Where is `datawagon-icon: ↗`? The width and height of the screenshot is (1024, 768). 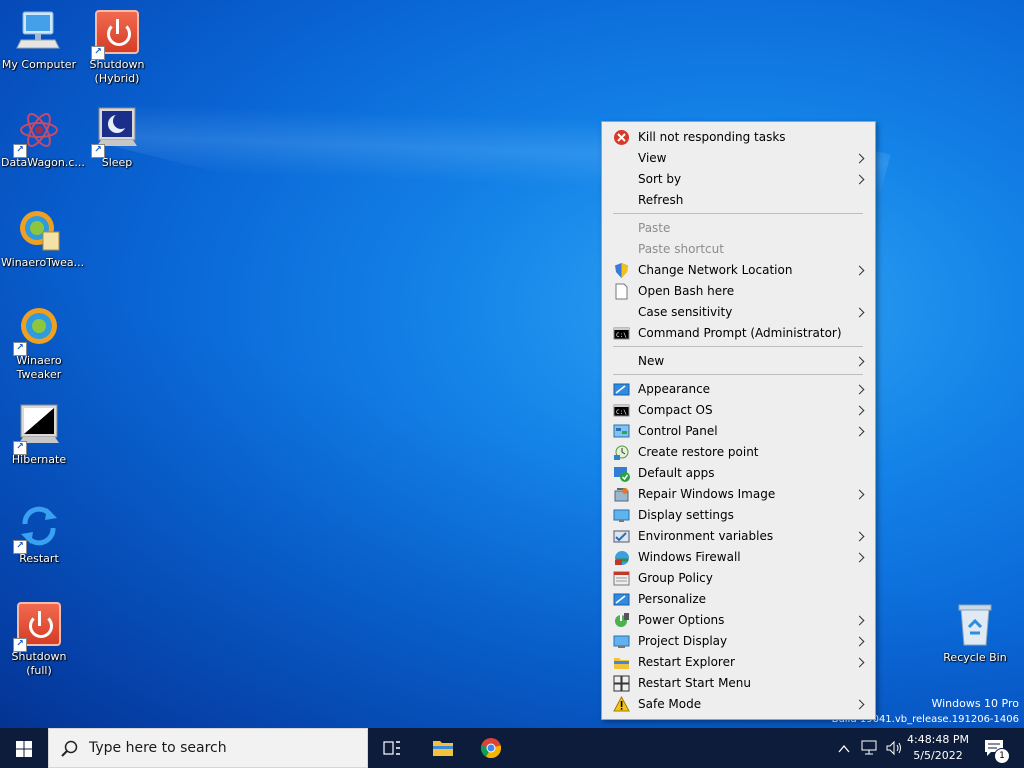 datawagon-icon: ↗ is located at coordinates (38, 132).